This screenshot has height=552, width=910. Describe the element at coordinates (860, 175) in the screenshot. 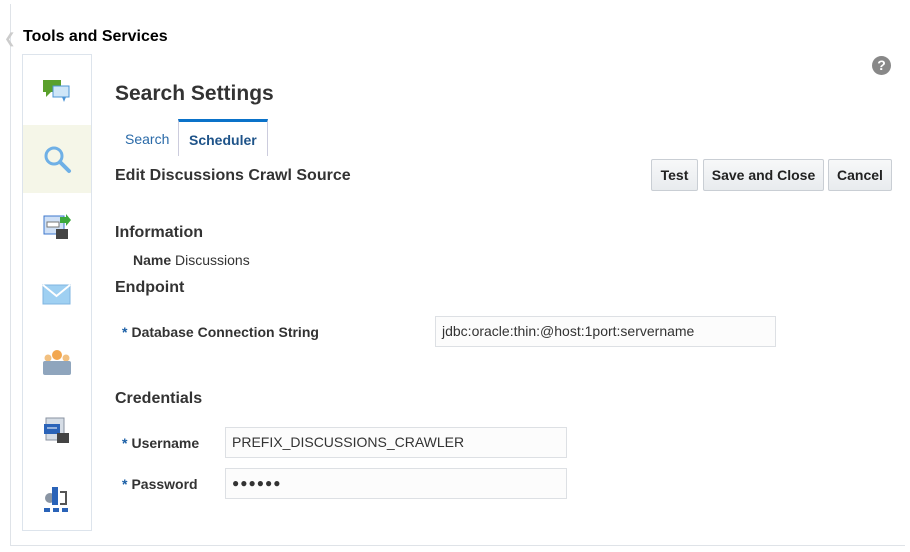

I see `cancel-button: Cancel` at that location.